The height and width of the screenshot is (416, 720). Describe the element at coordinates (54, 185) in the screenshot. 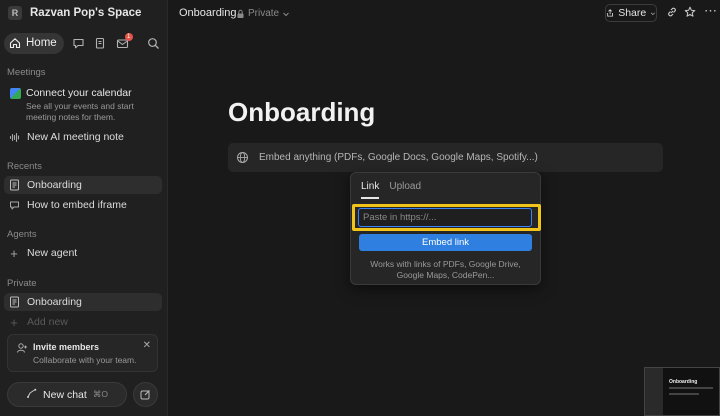

I see `recent-item-label: Onboarding` at that location.